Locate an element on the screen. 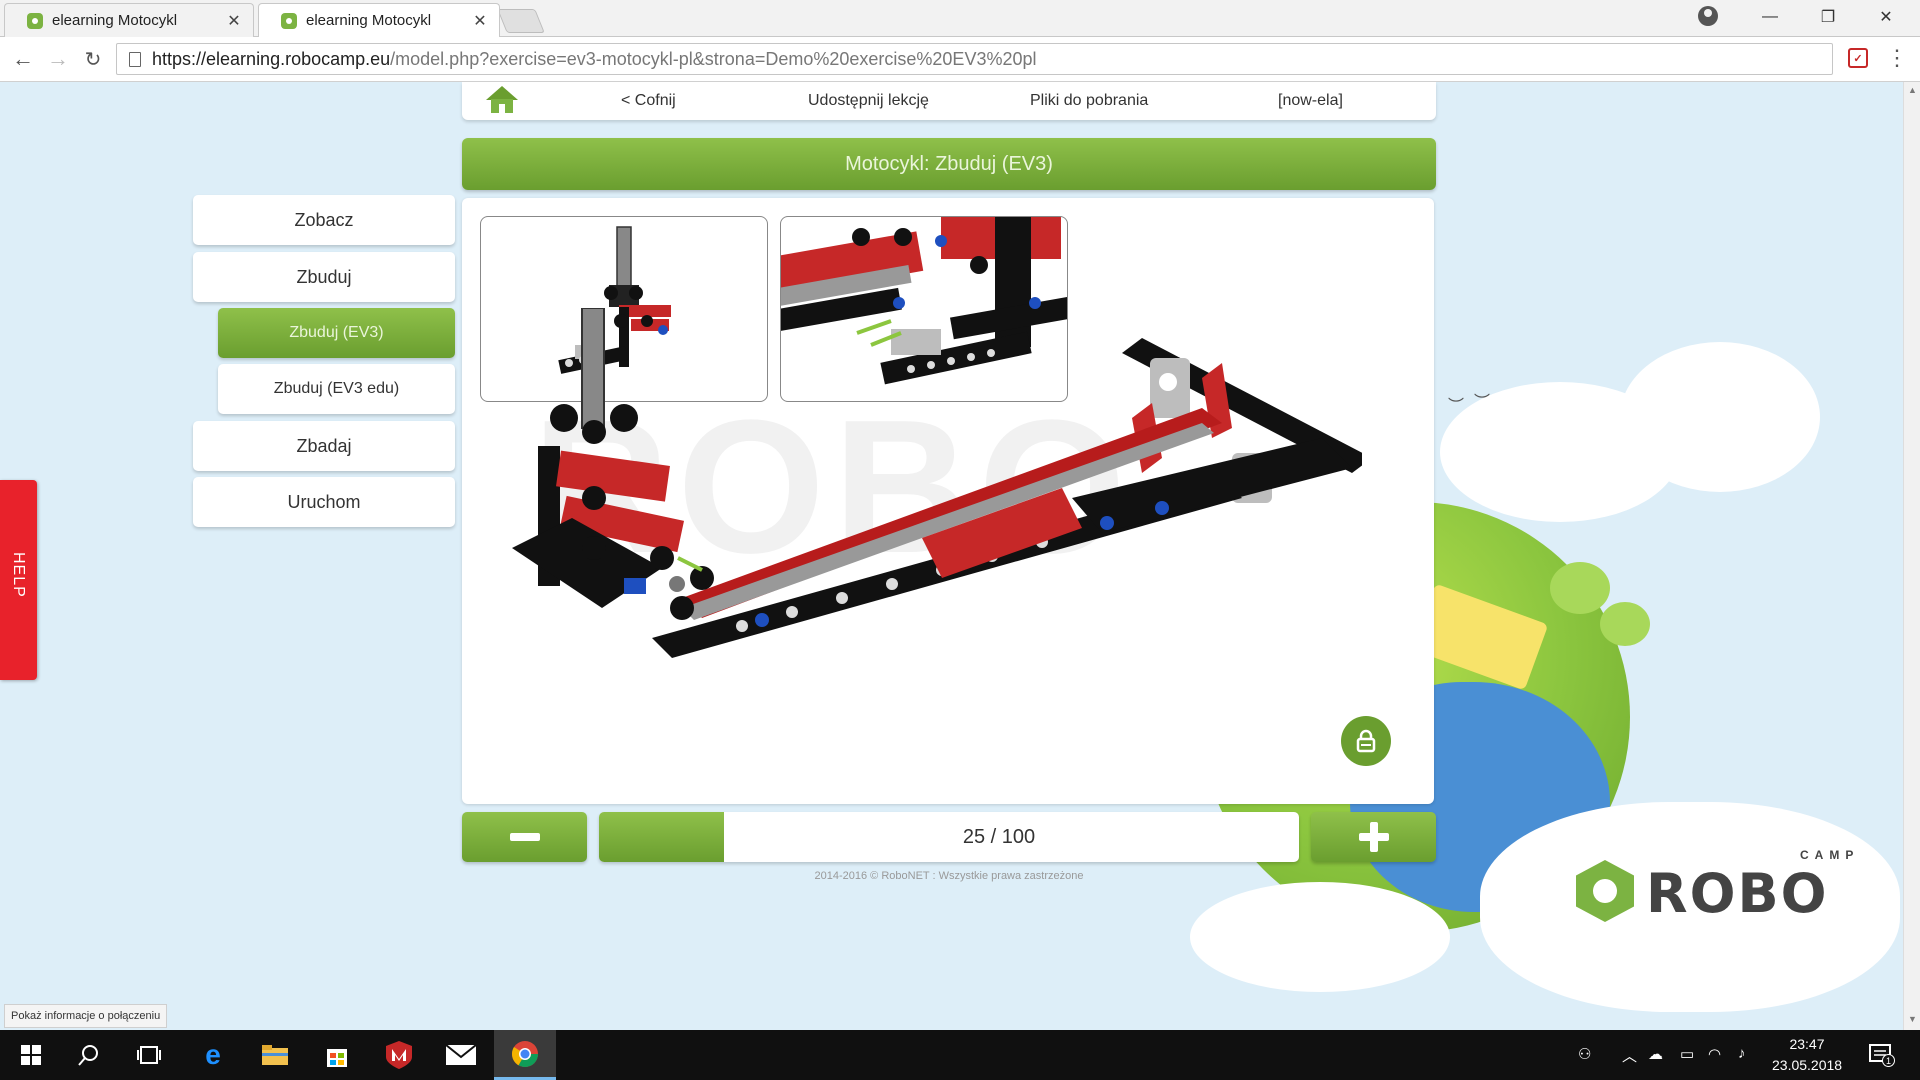  page-info-icon is located at coordinates (135, 59).